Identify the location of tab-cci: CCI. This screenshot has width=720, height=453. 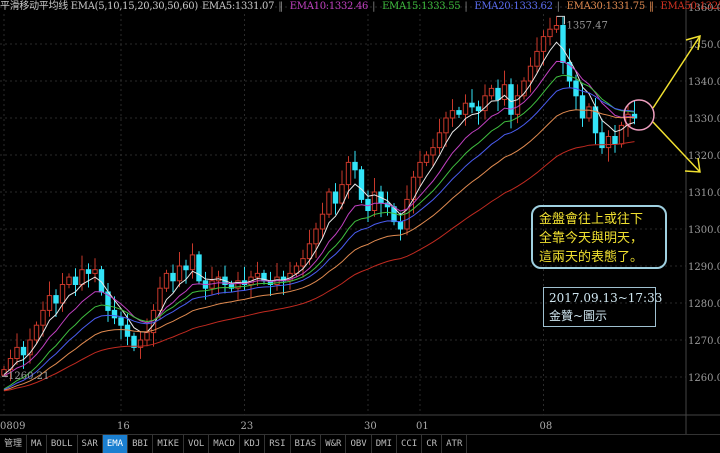
(410, 444).